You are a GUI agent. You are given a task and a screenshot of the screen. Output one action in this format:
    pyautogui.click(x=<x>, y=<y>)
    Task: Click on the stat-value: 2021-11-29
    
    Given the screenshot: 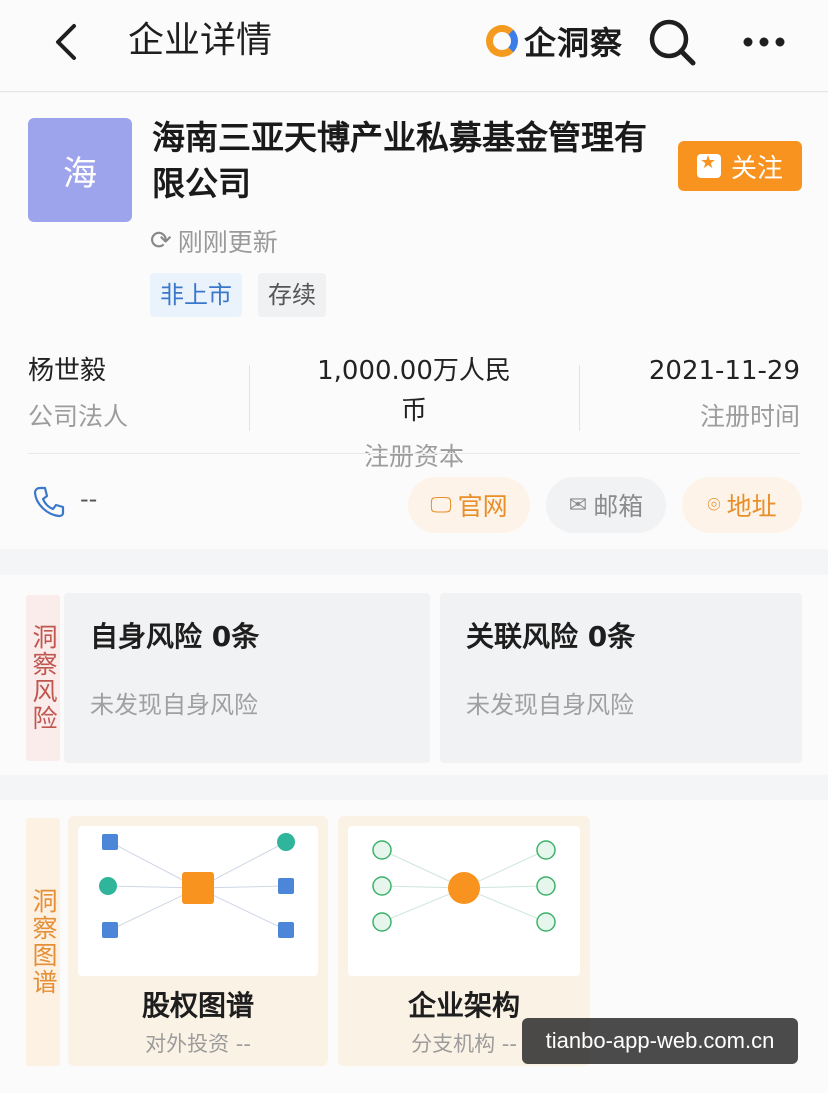 What is the action you would take?
    pyautogui.click(x=724, y=371)
    